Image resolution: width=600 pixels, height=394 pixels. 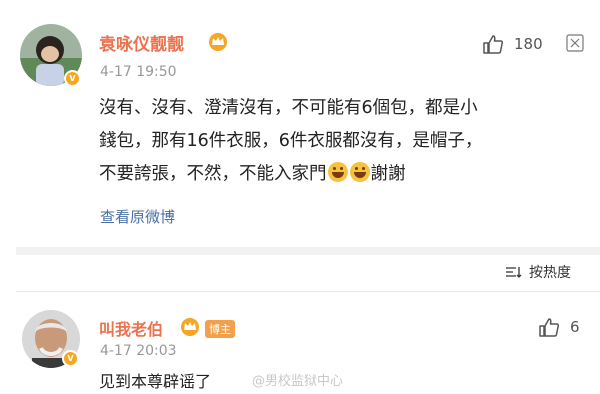 What do you see at coordinates (575, 43) in the screenshot?
I see `more-options-icon` at bounding box center [575, 43].